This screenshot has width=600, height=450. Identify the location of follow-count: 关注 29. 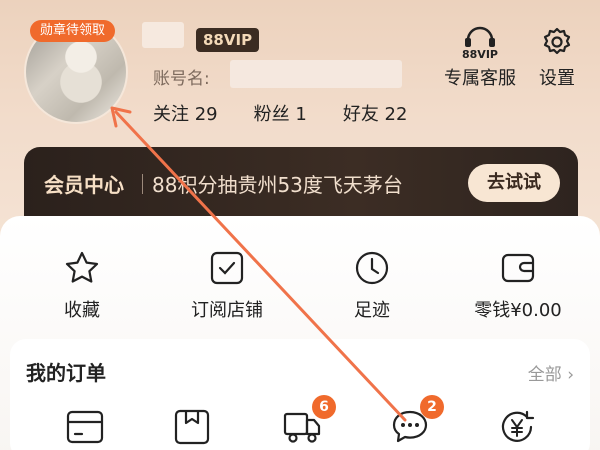
(185, 113).